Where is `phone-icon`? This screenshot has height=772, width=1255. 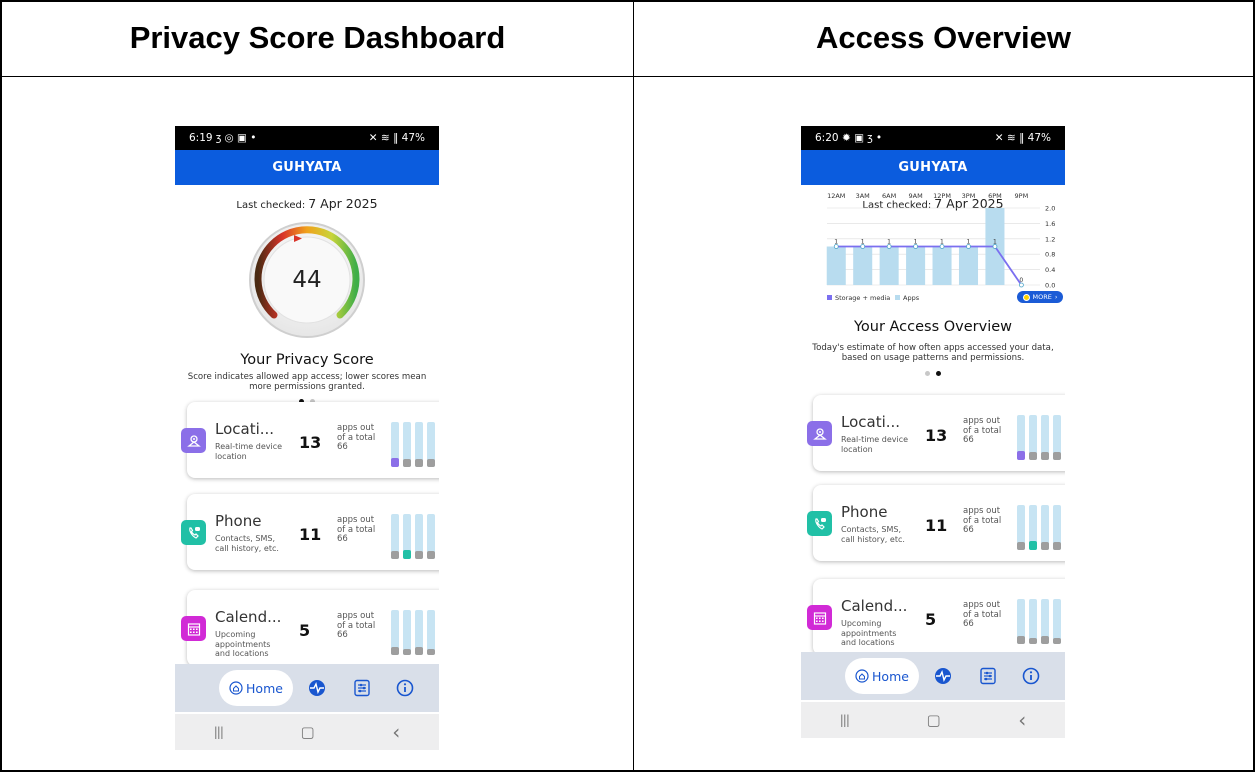 phone-icon is located at coordinates (193, 532).